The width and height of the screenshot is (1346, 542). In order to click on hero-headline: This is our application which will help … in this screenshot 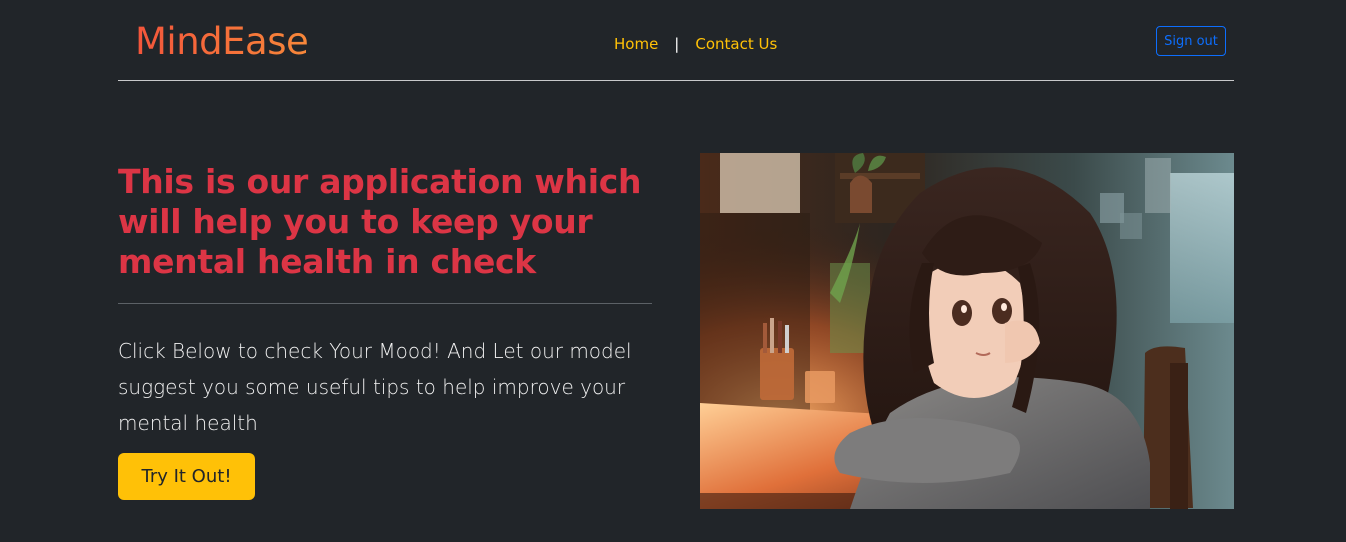, I will do `click(380, 221)`.